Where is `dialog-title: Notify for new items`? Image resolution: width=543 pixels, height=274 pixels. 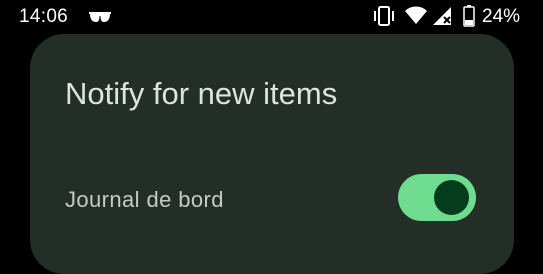
dialog-title: Notify for new items is located at coordinates (201, 93).